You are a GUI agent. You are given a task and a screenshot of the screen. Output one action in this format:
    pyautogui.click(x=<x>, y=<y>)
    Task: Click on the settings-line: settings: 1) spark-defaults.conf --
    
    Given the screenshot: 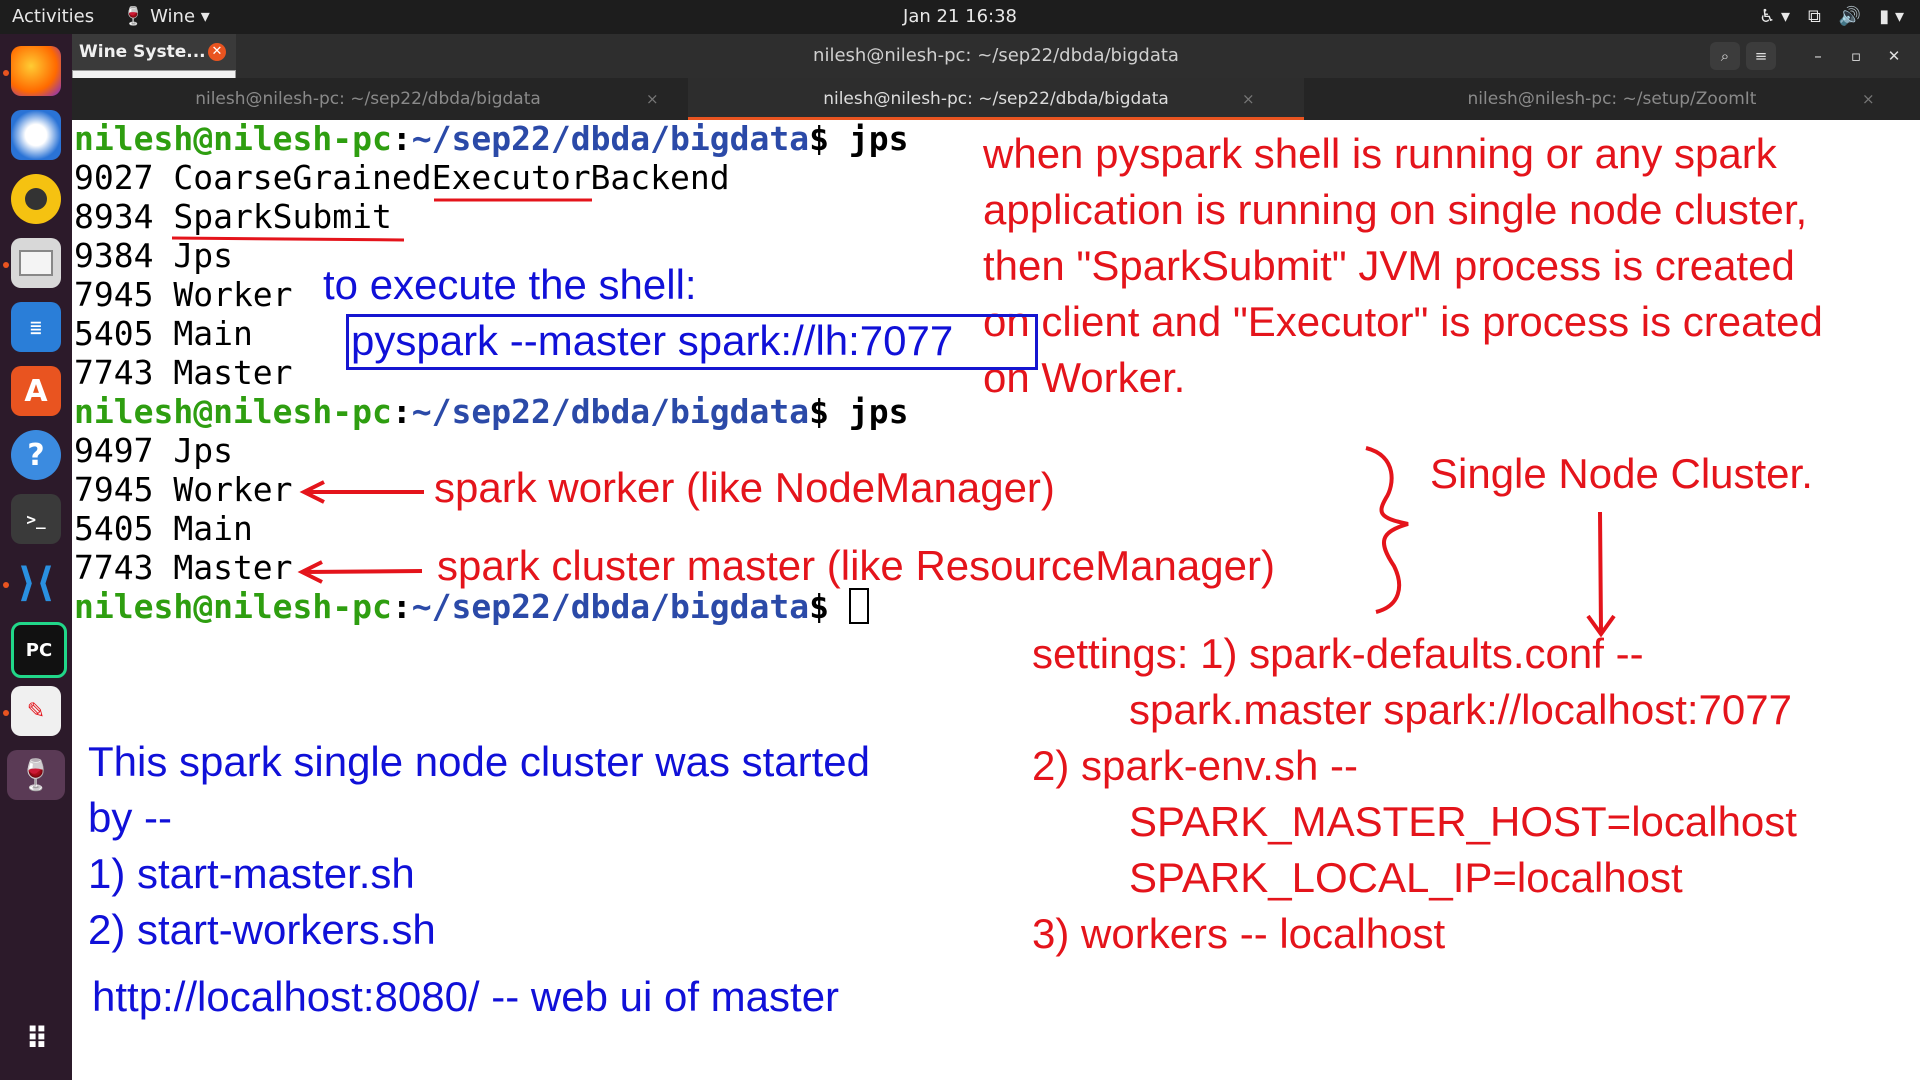 What is the action you would take?
    pyautogui.click(x=1338, y=653)
    